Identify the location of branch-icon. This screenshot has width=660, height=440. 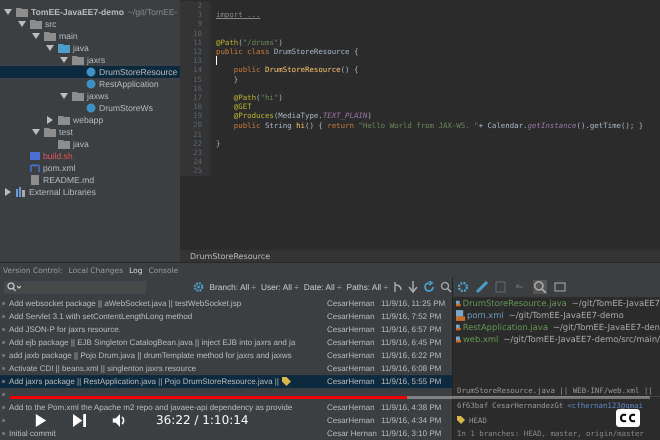
(398, 287).